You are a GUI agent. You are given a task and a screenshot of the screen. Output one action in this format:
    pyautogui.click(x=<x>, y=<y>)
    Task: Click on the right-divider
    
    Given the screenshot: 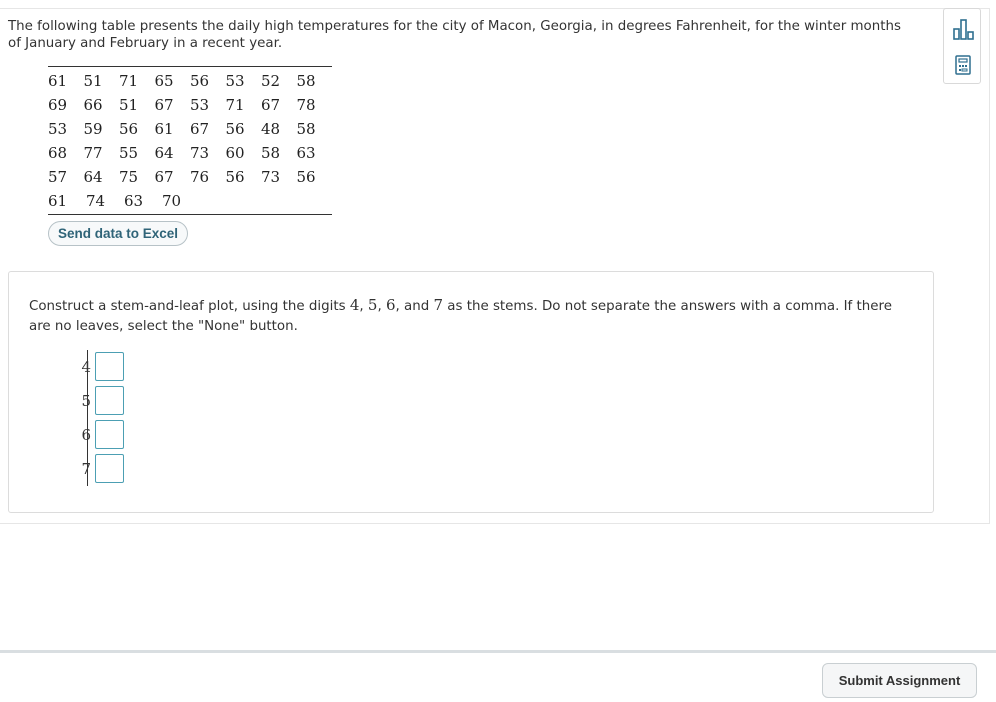 What is the action you would take?
    pyautogui.click(x=989, y=266)
    